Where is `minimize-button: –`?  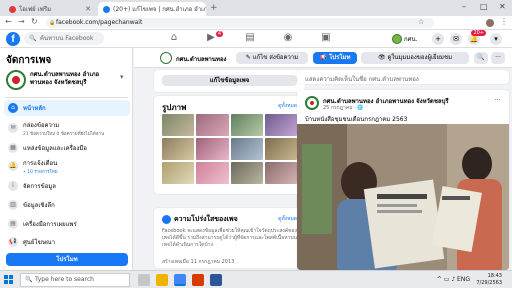 minimize-button: – is located at coordinates (464, 6).